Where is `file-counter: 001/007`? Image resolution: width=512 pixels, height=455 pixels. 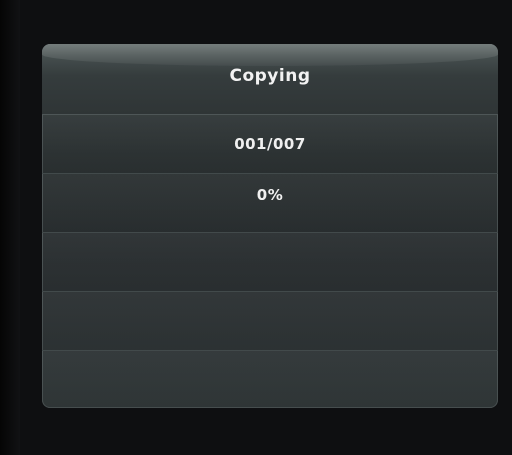
file-counter: 001/007 is located at coordinates (270, 144).